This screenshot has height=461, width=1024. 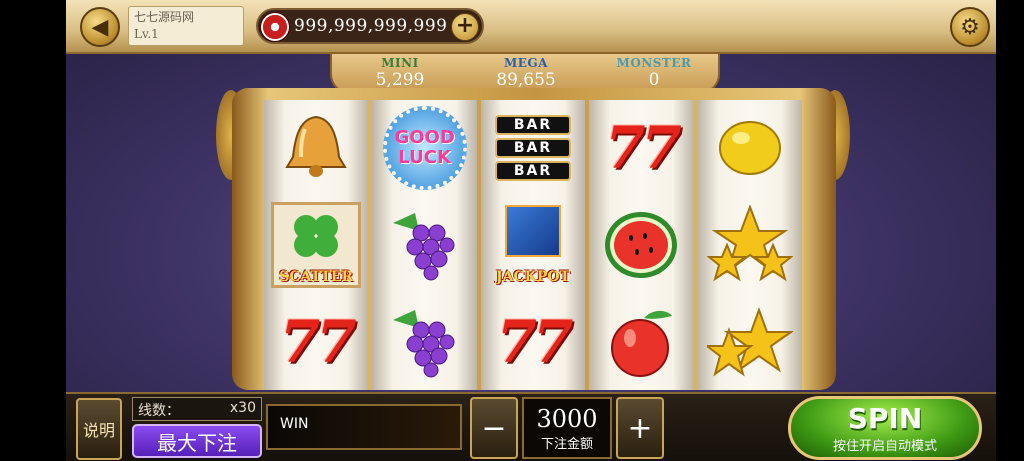 I want to click on good-luck-line-2: LUCK, so click(x=424, y=158).